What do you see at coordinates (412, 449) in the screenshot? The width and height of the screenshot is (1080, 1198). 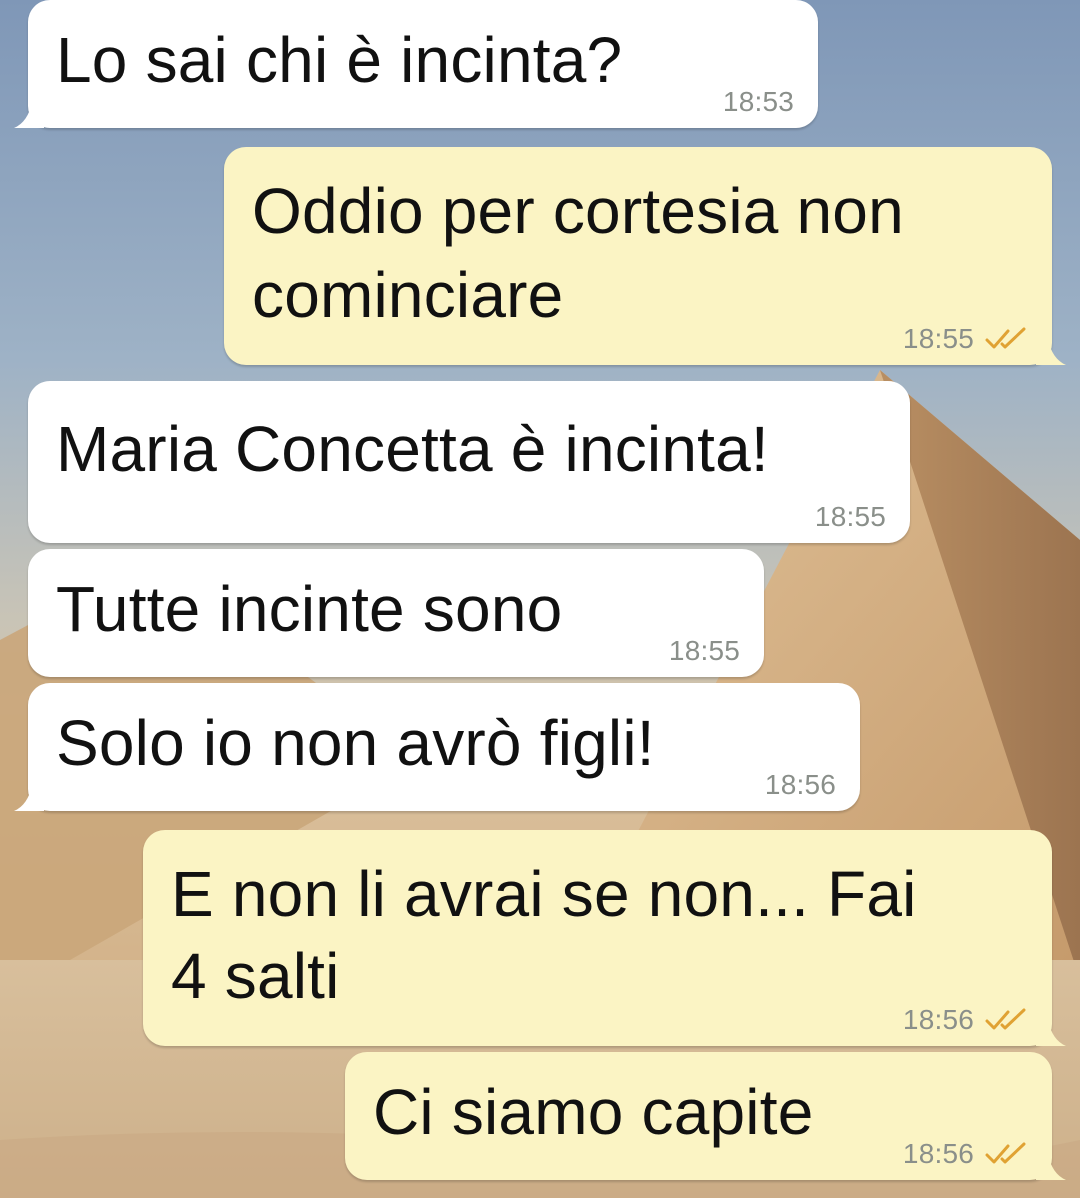 I see `message-text: Maria Concetta è incinta!` at bounding box center [412, 449].